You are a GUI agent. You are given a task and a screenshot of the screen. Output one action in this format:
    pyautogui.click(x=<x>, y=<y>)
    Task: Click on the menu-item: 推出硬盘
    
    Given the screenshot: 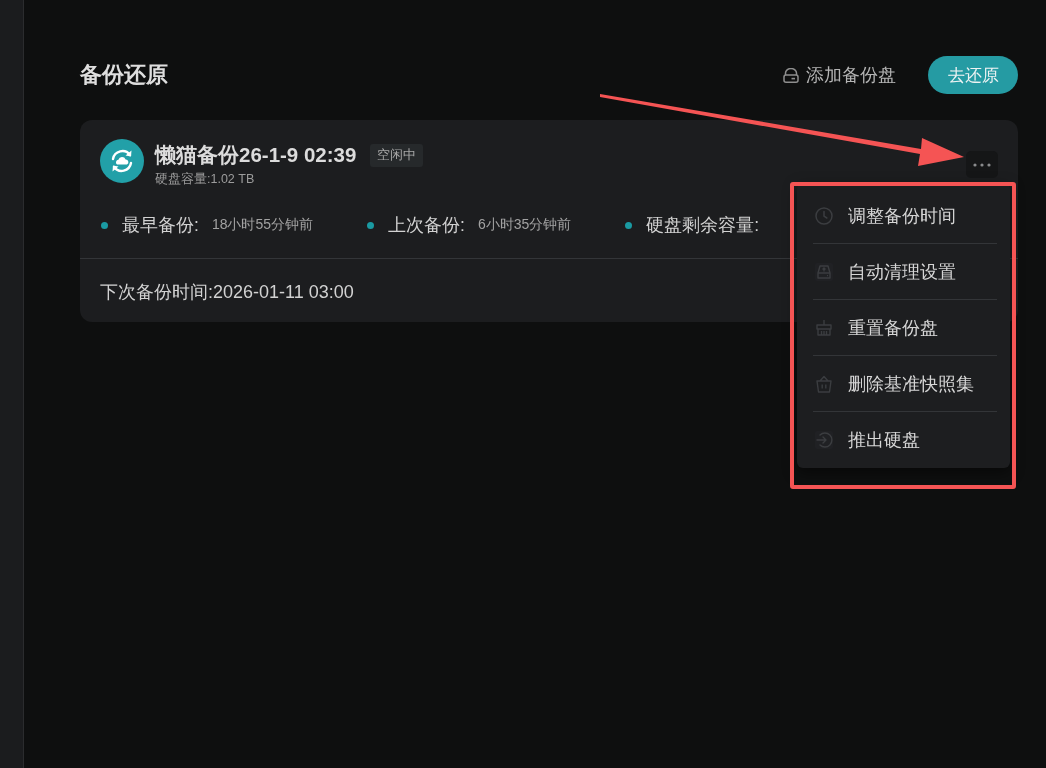 What is the action you would take?
    pyautogui.click(x=905, y=440)
    